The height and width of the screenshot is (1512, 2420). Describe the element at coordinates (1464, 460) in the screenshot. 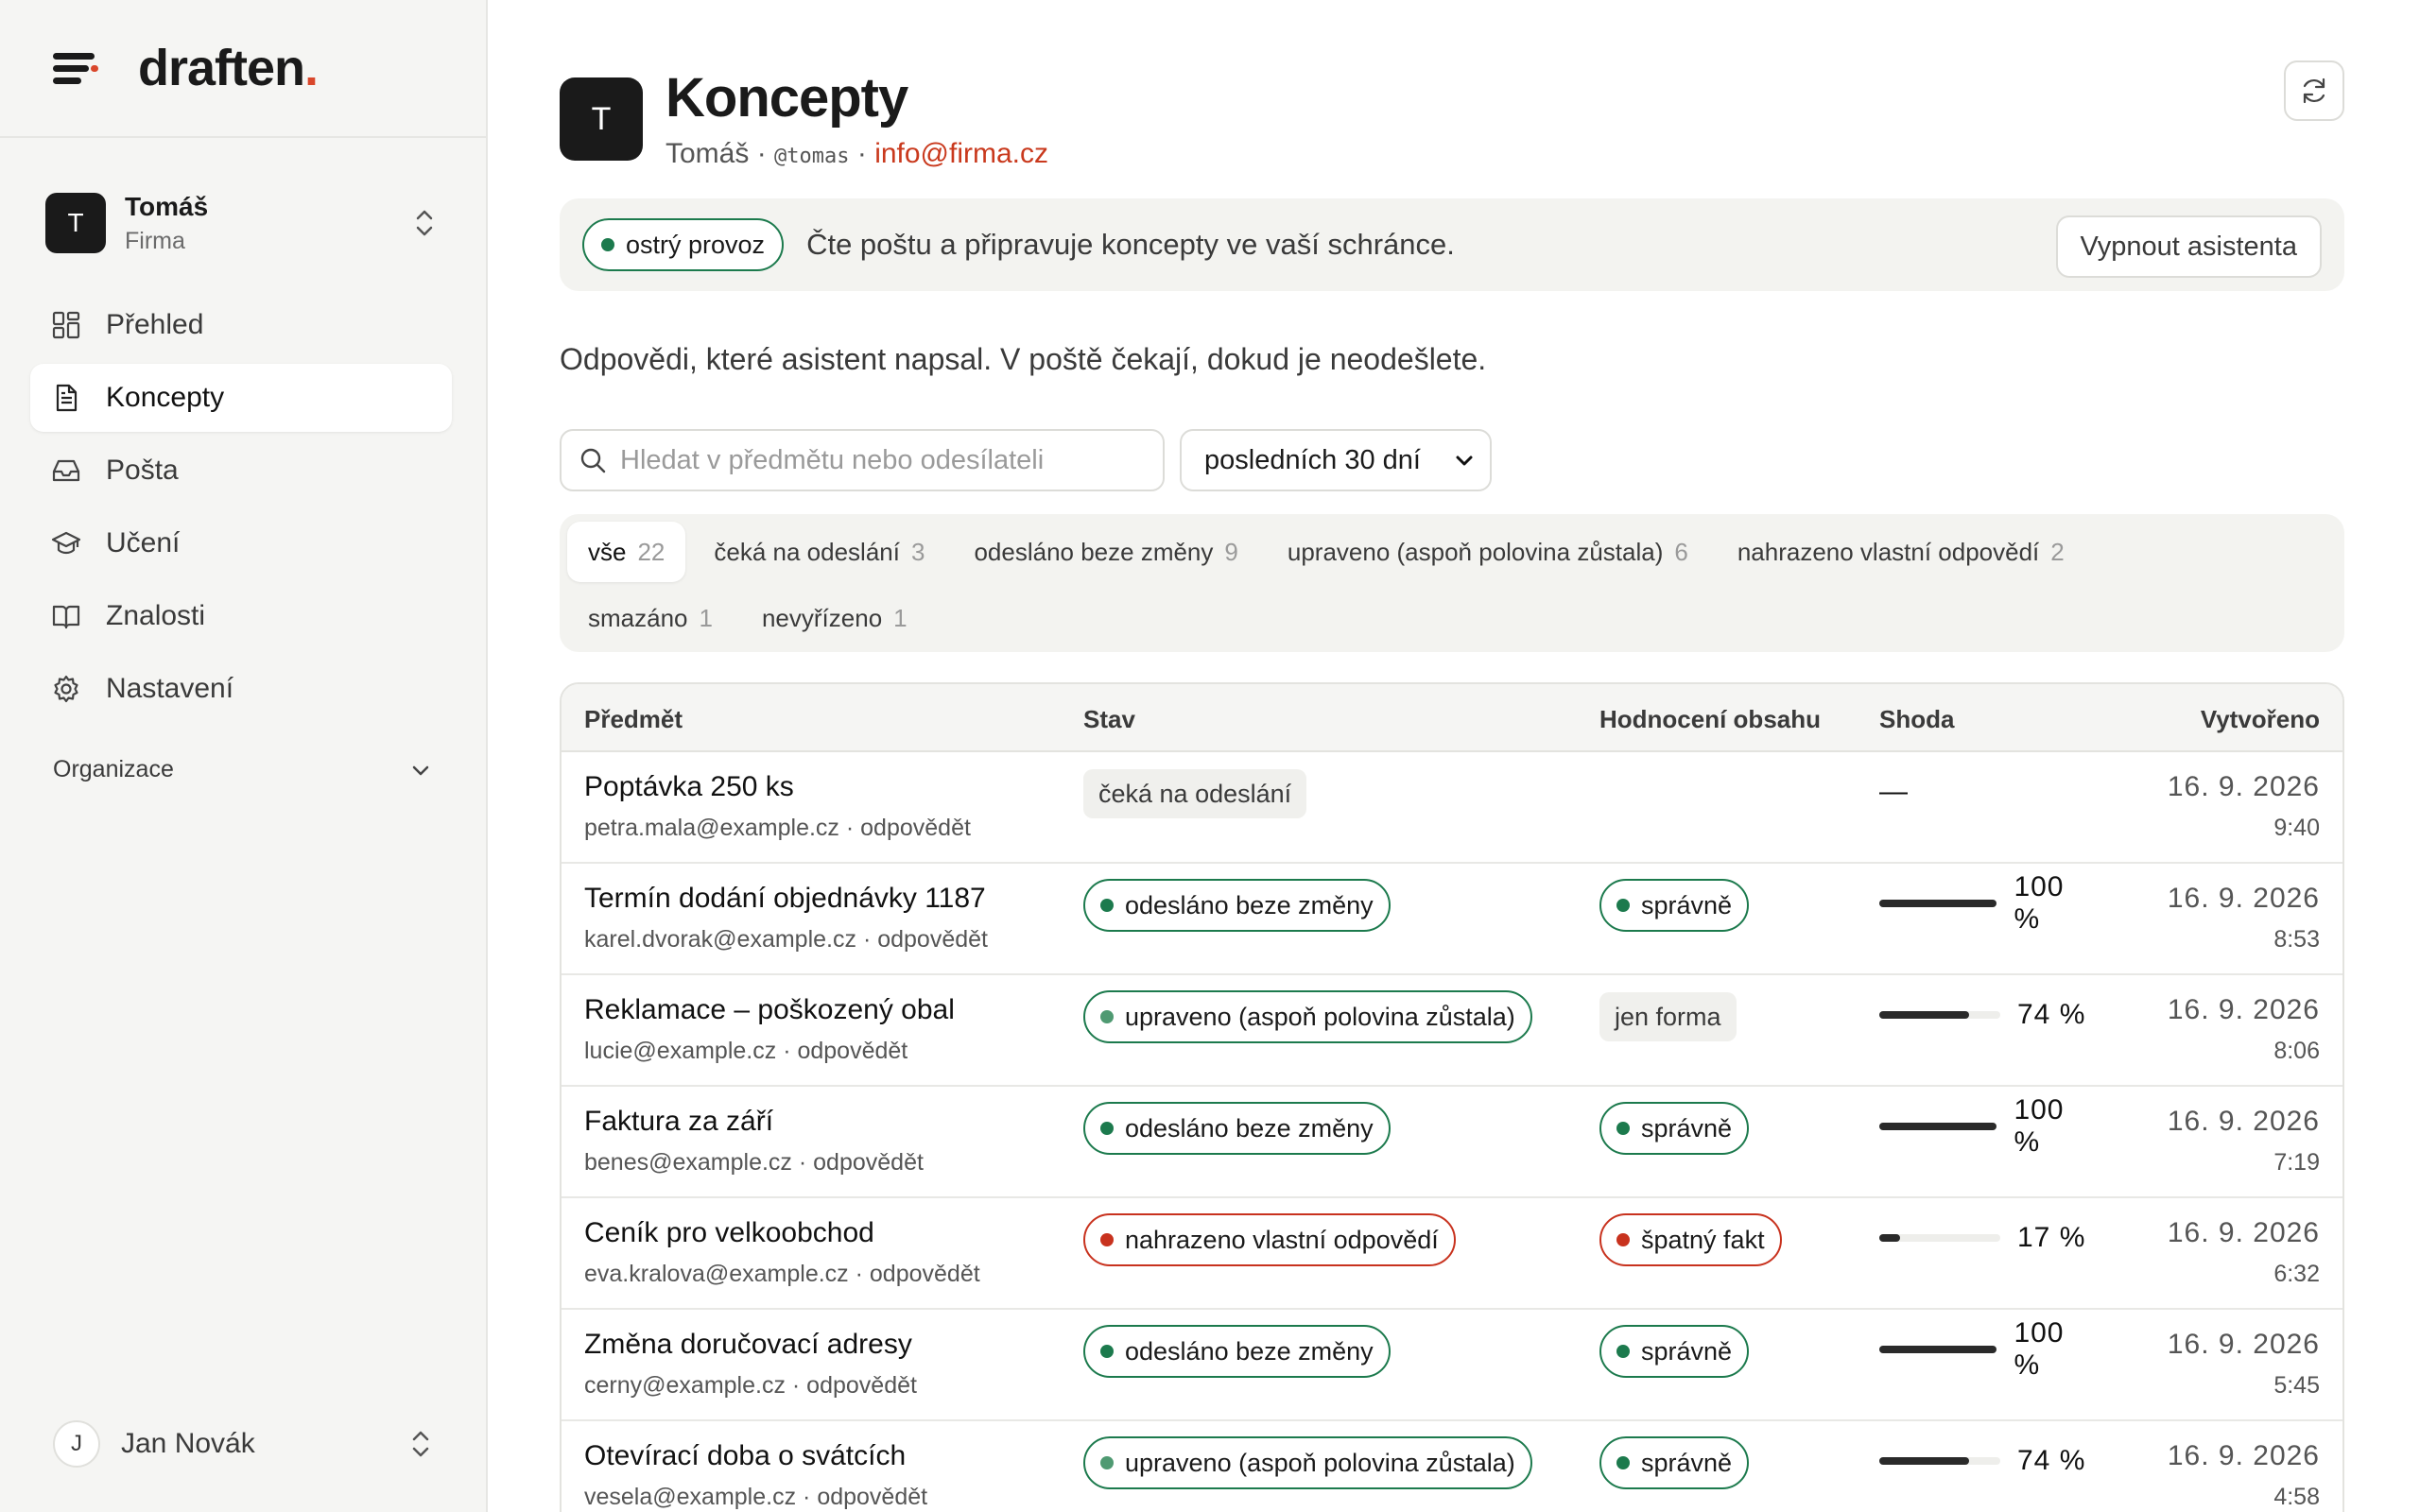

I see `chevron-down-icon` at that location.